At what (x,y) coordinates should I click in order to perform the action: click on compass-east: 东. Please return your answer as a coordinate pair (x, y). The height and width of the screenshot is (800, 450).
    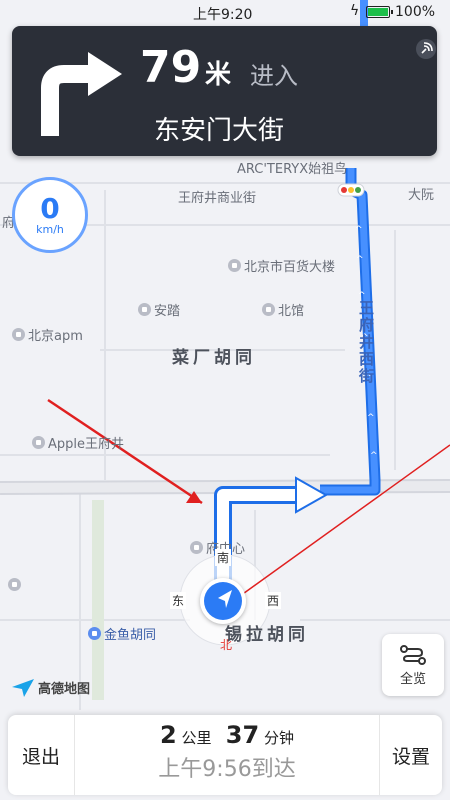
    Looking at the image, I should click on (178, 600).